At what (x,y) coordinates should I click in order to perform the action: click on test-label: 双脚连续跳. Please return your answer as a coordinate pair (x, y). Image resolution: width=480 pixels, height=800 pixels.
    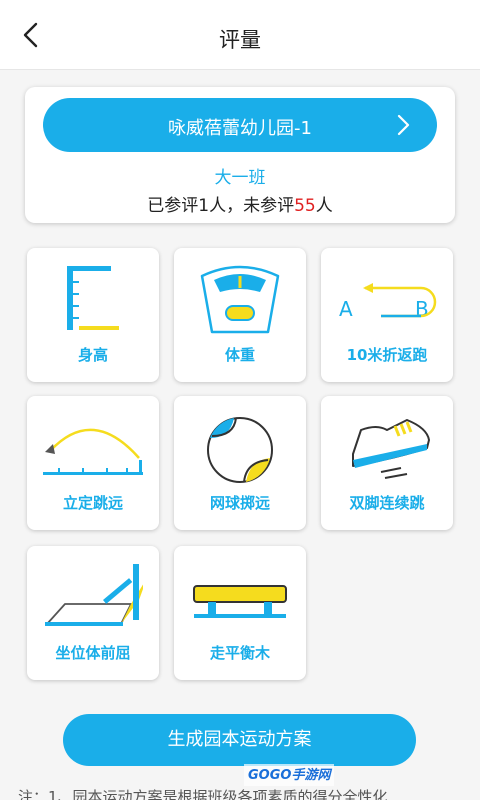
    Looking at the image, I should click on (387, 503).